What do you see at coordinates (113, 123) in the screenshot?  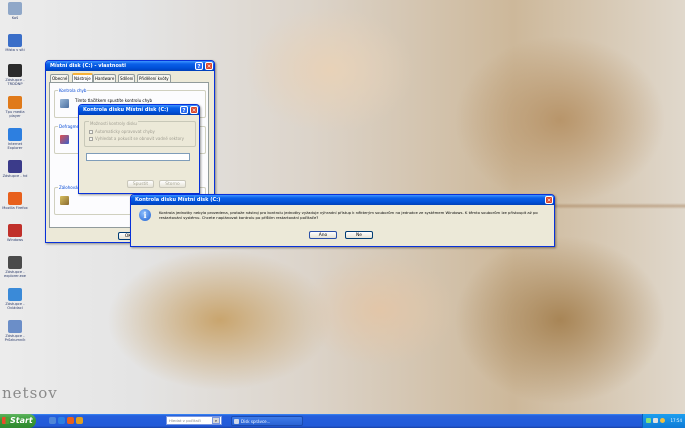 I see `check-options-label: Možnosti kontroly disku` at bounding box center [113, 123].